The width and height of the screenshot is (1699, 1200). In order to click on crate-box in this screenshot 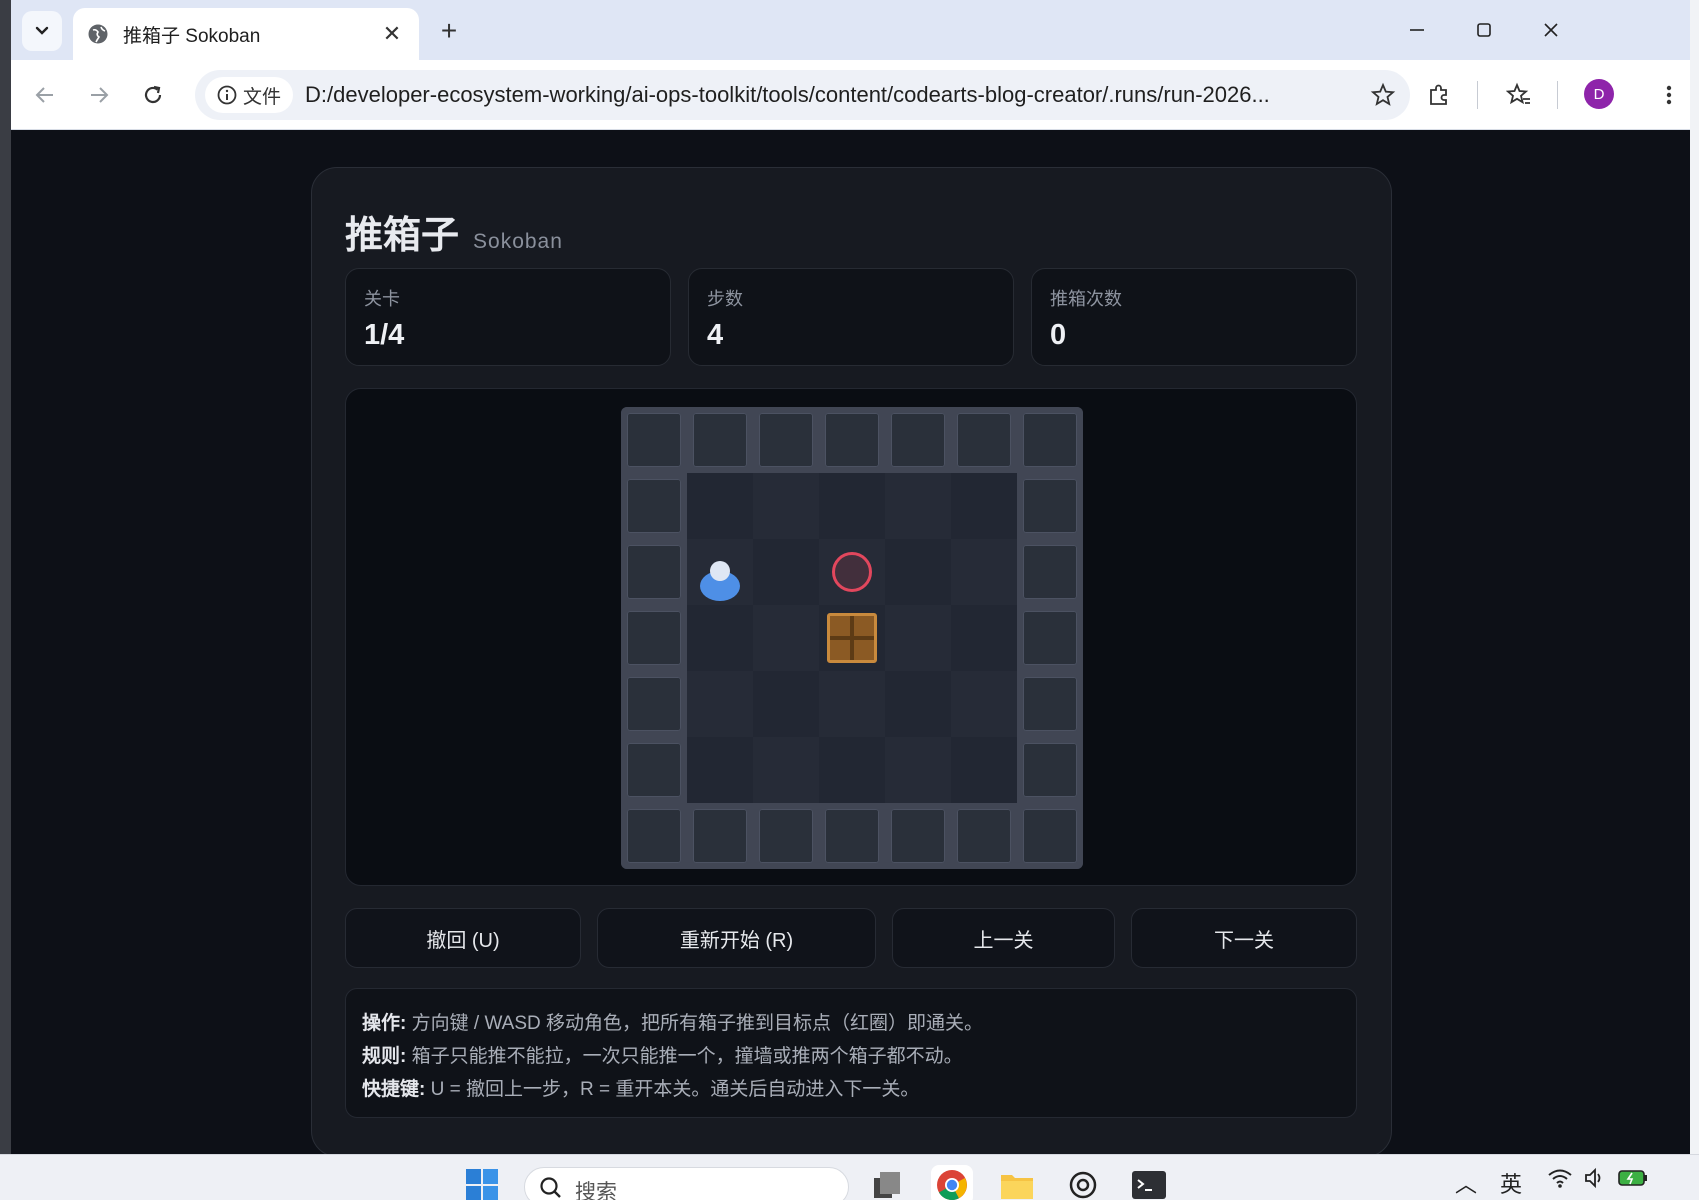, I will do `click(852, 638)`.